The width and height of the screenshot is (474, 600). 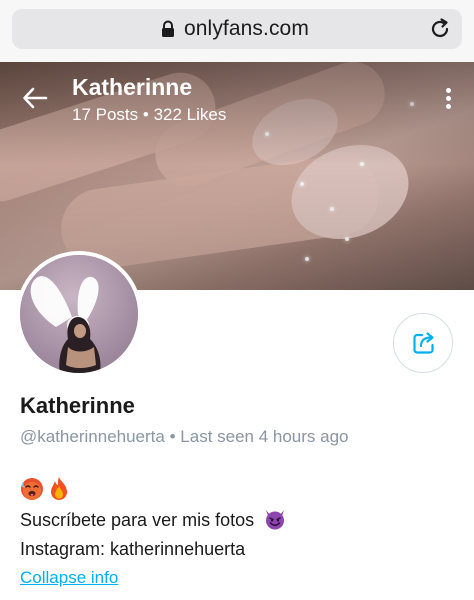 I want to click on header-title: Katherinne, so click(x=132, y=87).